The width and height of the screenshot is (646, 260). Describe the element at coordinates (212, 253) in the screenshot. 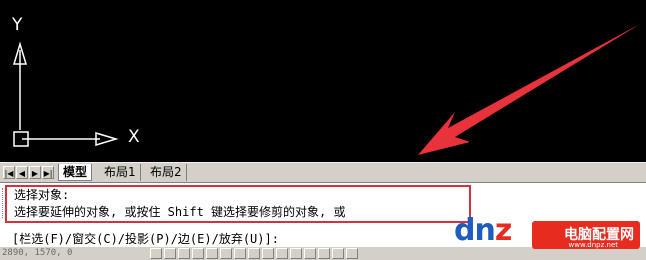

I see `osnap-toggle-icon` at that location.